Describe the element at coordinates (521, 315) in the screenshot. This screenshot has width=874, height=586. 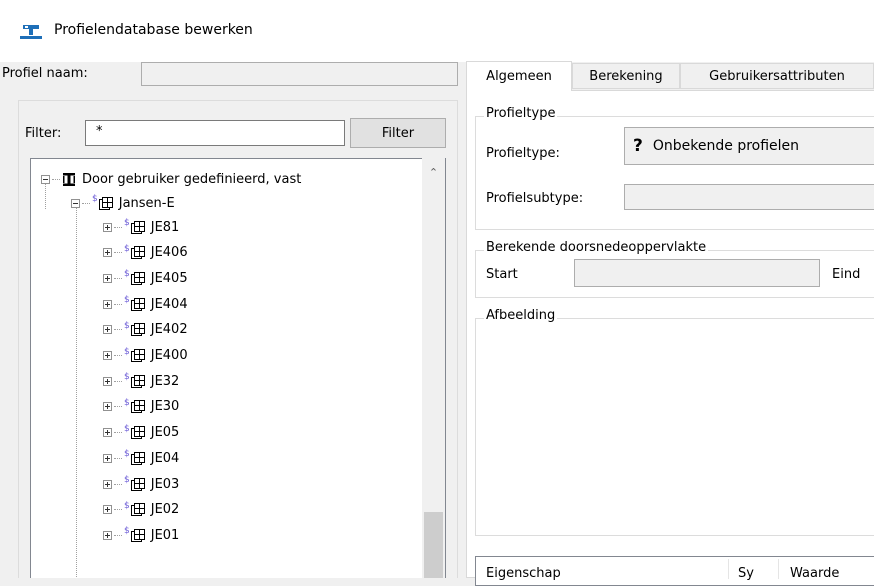
I see `image-group-legend: Afbeelding` at that location.